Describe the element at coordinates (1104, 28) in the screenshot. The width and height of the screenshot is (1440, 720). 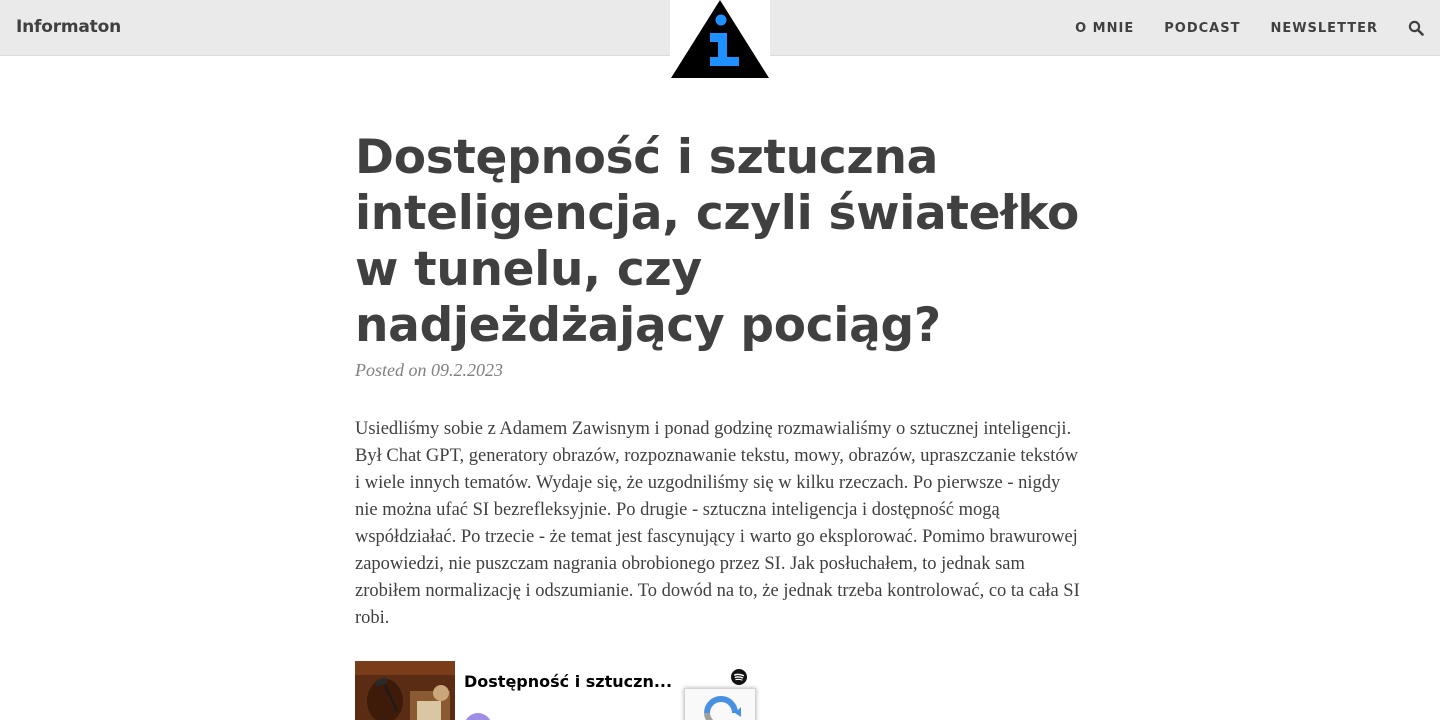
I see `nav-link-o-mnie: O MNIE` at that location.